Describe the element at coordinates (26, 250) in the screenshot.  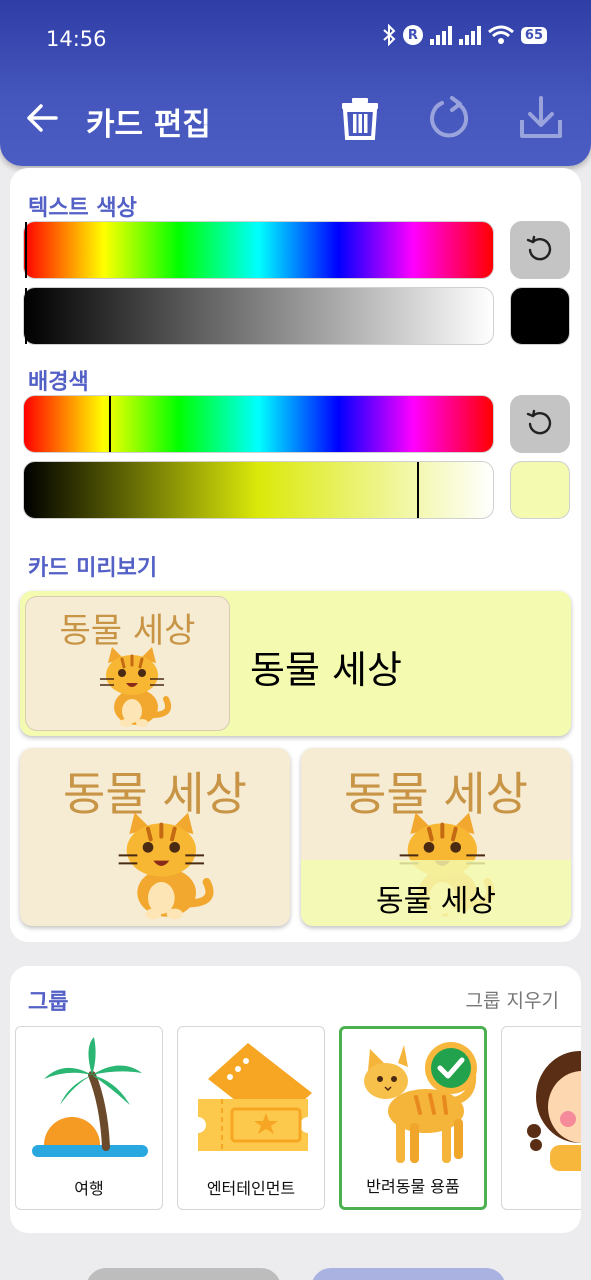
I see `text-hue-thumb` at that location.